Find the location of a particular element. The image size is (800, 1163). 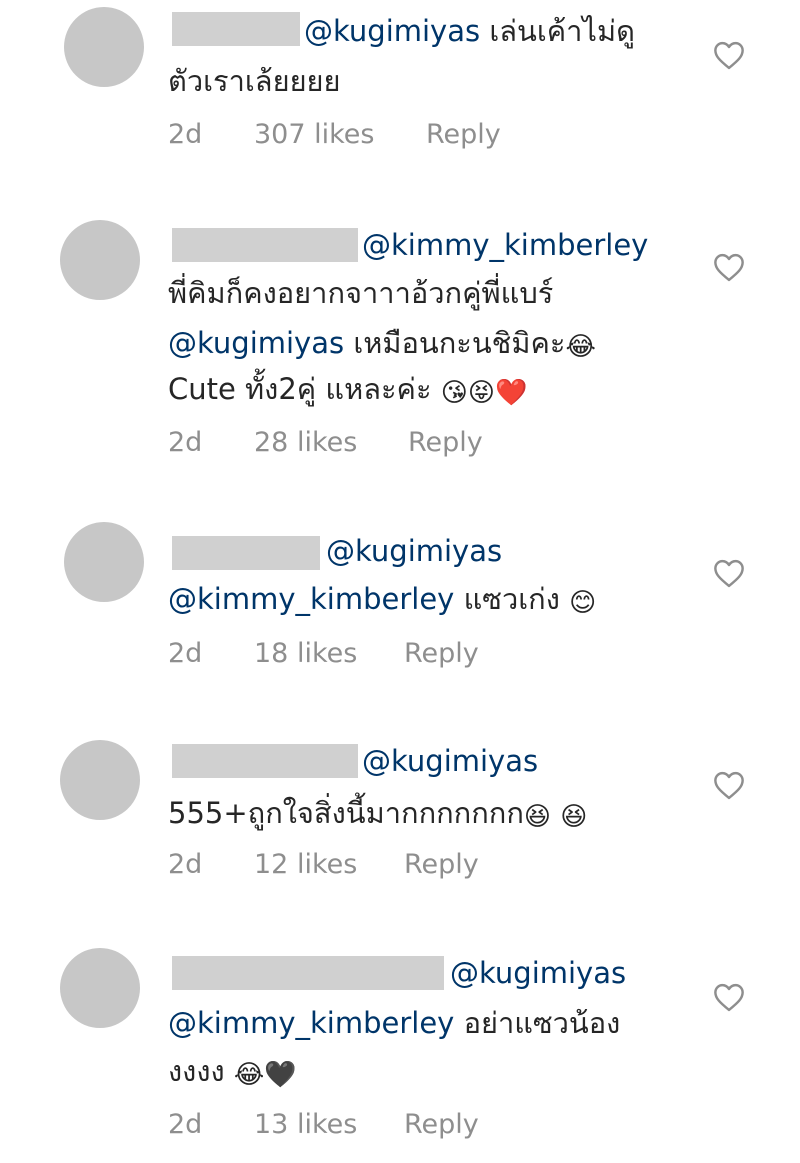

comment-text-line: @kimmy_kimberley แซวเก่ง 😊 is located at coordinates (382, 599).